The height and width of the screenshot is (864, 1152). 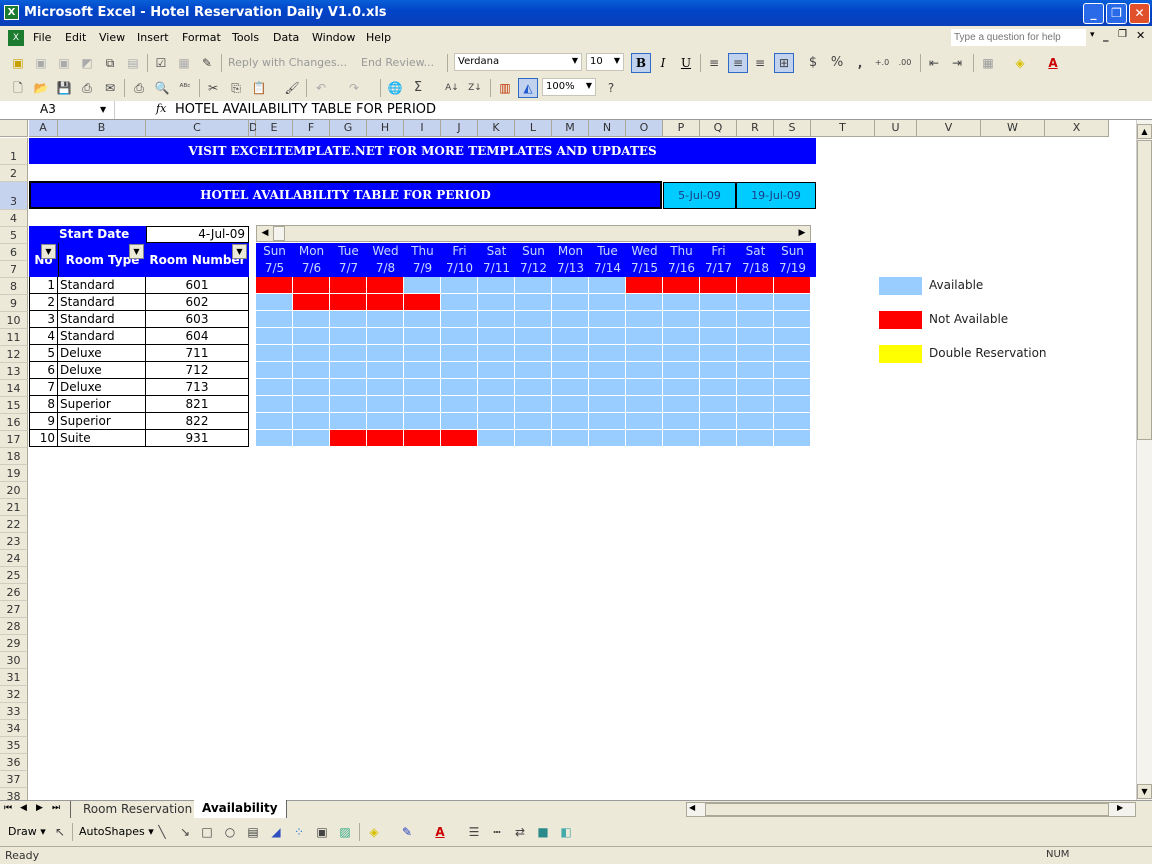 I want to click on column-header: O, so click(x=644, y=128).